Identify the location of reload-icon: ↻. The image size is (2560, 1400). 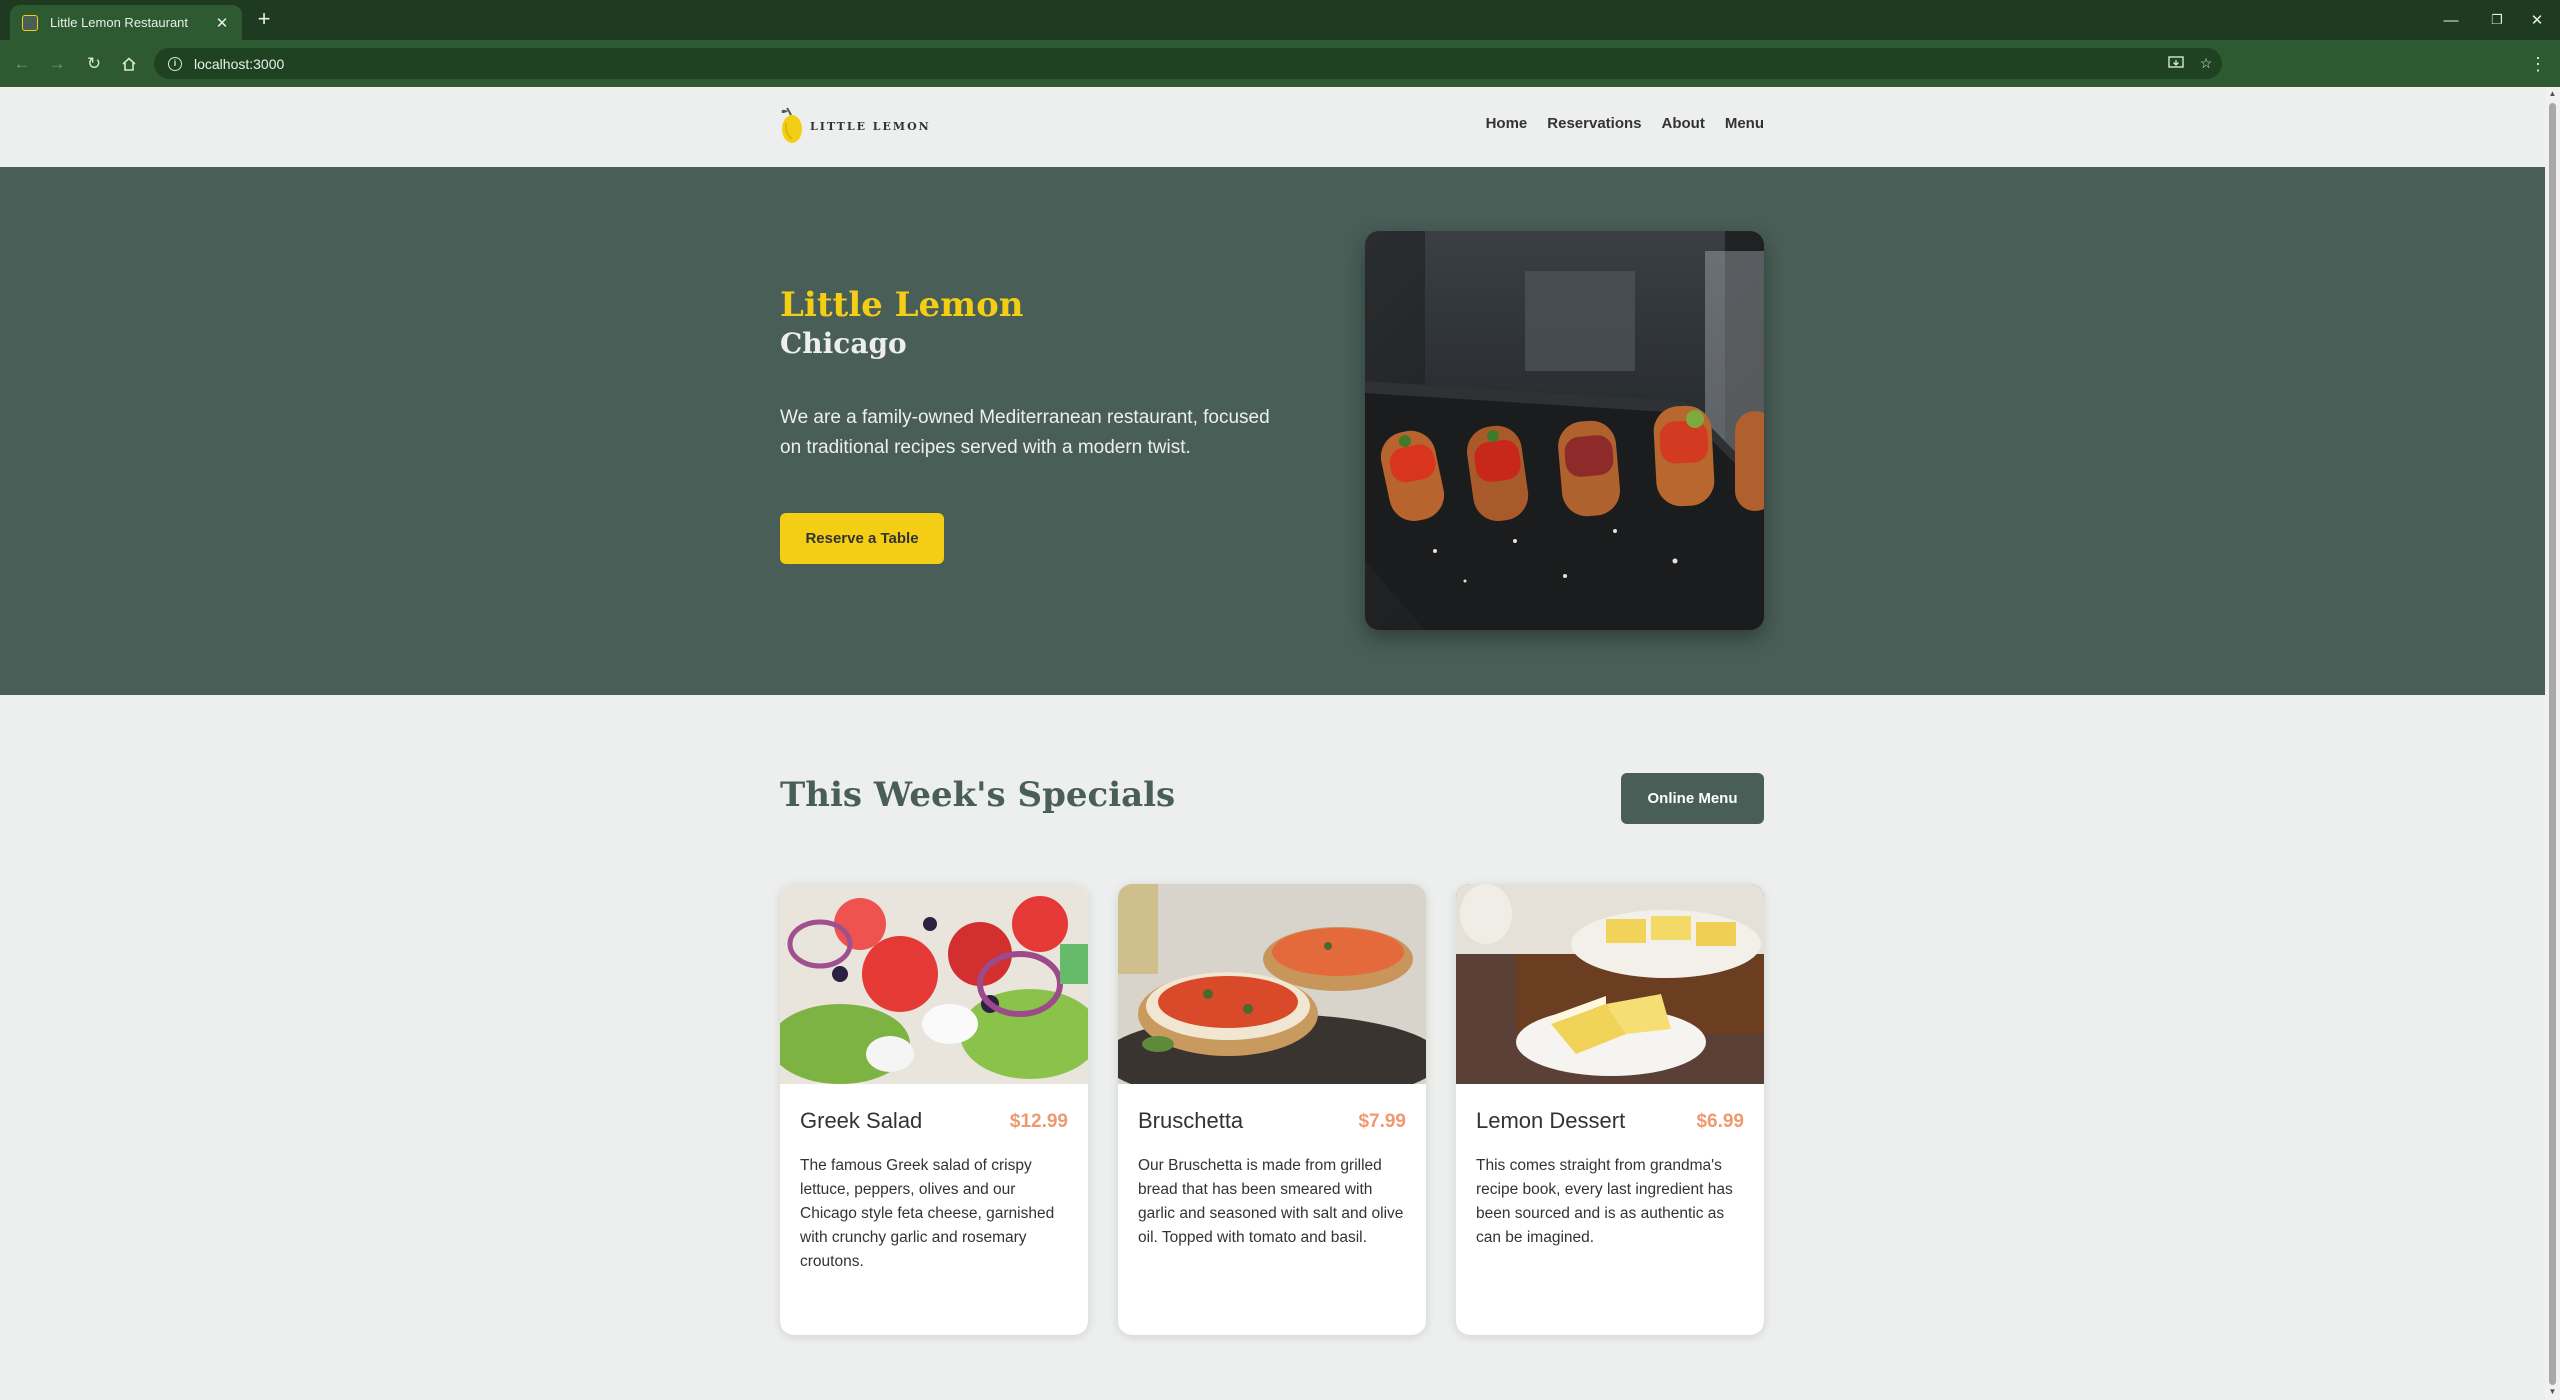
(94, 64).